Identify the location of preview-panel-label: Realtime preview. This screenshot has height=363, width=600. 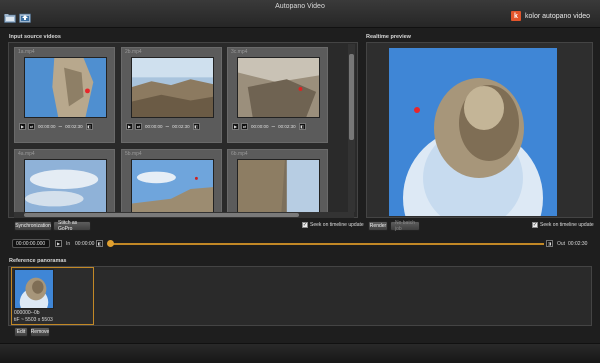
(388, 37).